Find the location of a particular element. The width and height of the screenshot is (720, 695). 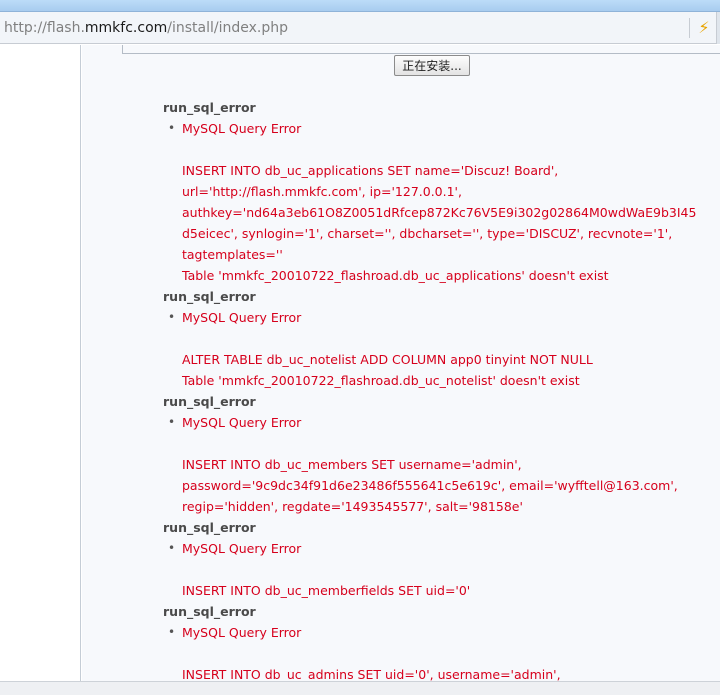

url-prefix: http://flash. is located at coordinates (44, 28).